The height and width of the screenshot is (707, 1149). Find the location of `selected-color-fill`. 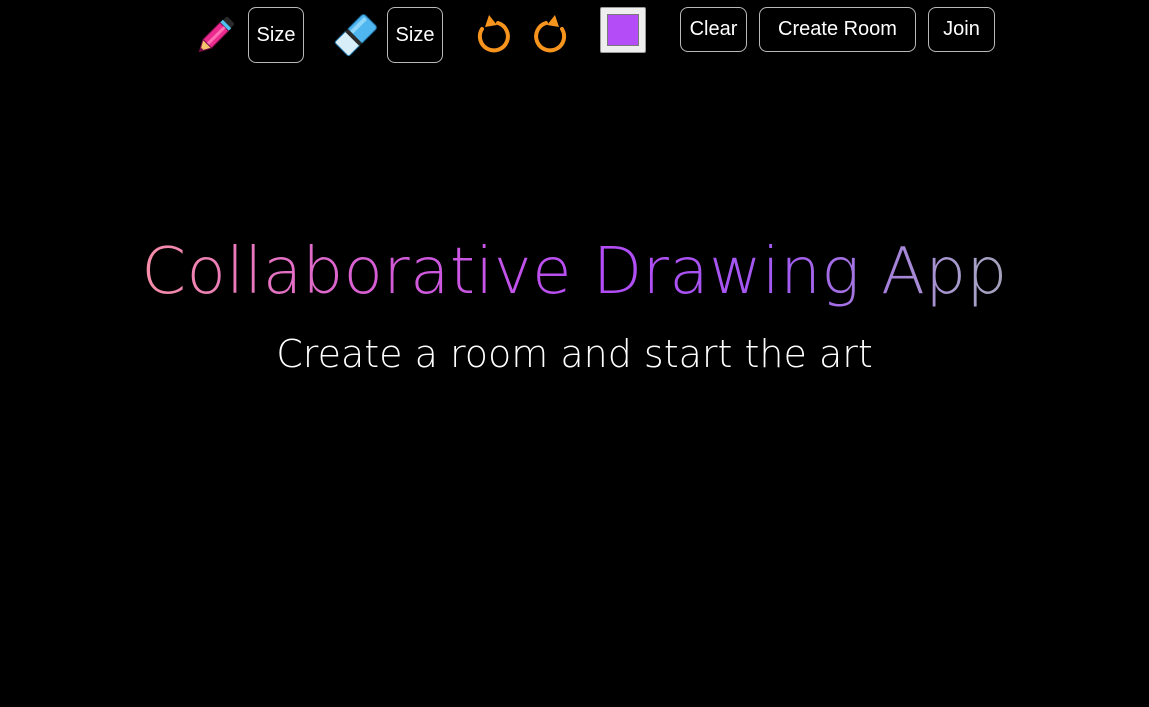

selected-color-fill is located at coordinates (623, 30).